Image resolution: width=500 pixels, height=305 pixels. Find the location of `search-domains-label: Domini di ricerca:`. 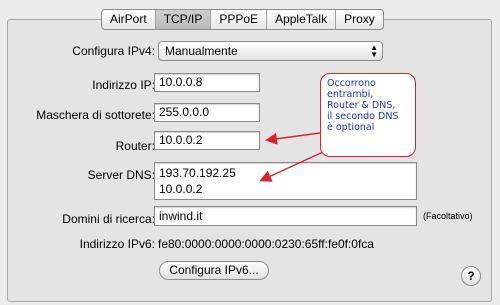

search-domains-label: Domini di ricerca: is located at coordinates (108, 219).